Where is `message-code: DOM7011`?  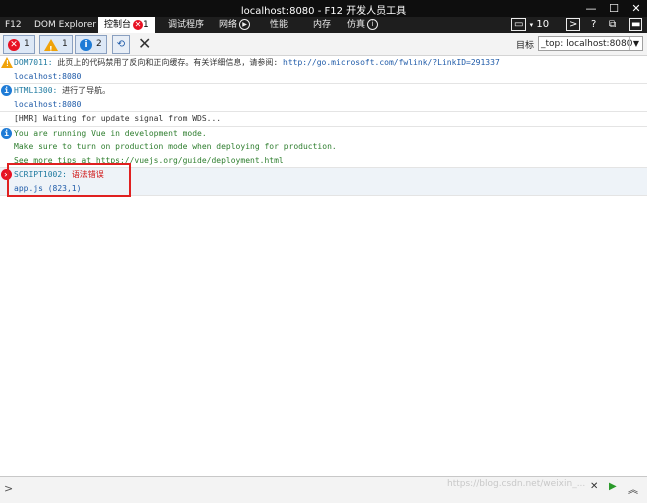
message-code: DOM7011 is located at coordinates (31, 62).